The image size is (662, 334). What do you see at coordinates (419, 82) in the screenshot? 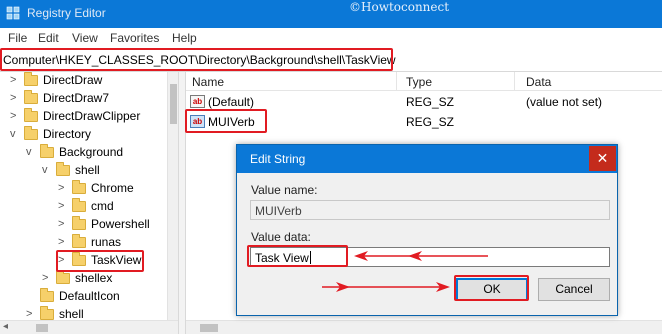
I see `column-header-type: Type` at bounding box center [419, 82].